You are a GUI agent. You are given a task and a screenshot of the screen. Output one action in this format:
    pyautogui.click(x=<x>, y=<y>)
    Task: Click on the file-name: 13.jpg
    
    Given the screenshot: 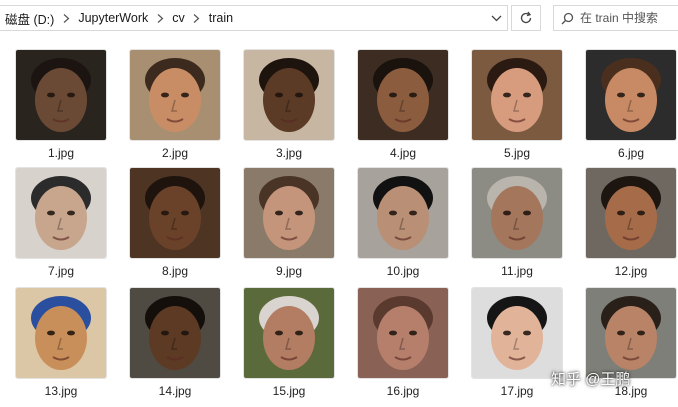 What is the action you would take?
    pyautogui.click(x=61, y=391)
    